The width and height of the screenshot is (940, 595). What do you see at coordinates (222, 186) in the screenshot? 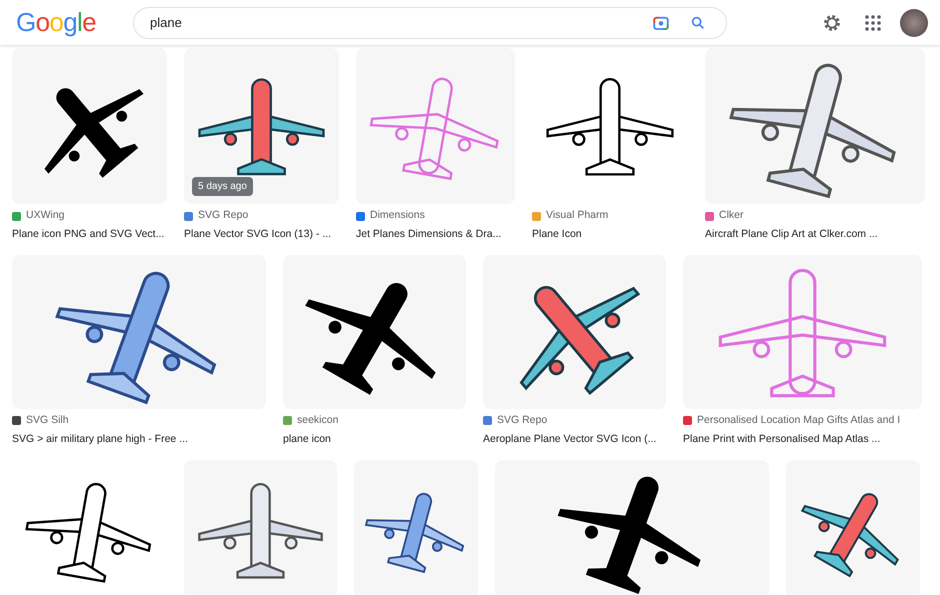
I see `age-badge: 5 days ago` at bounding box center [222, 186].